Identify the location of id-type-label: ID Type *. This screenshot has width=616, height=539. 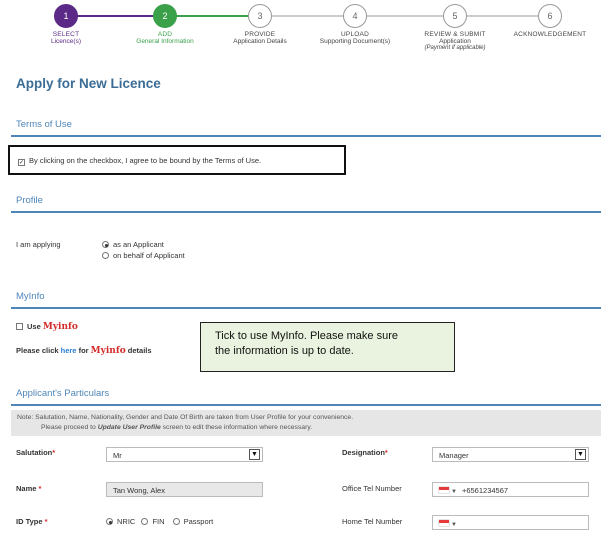
(32, 521).